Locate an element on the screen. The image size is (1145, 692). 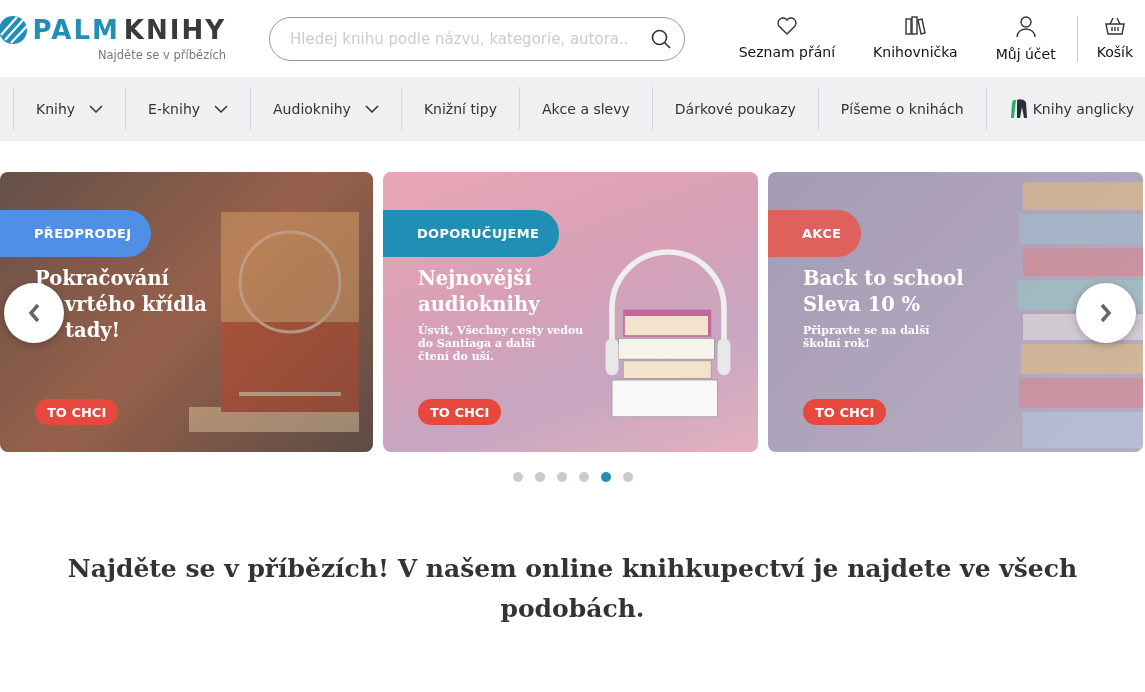
banner-title: Back to school is located at coordinates (883, 279).